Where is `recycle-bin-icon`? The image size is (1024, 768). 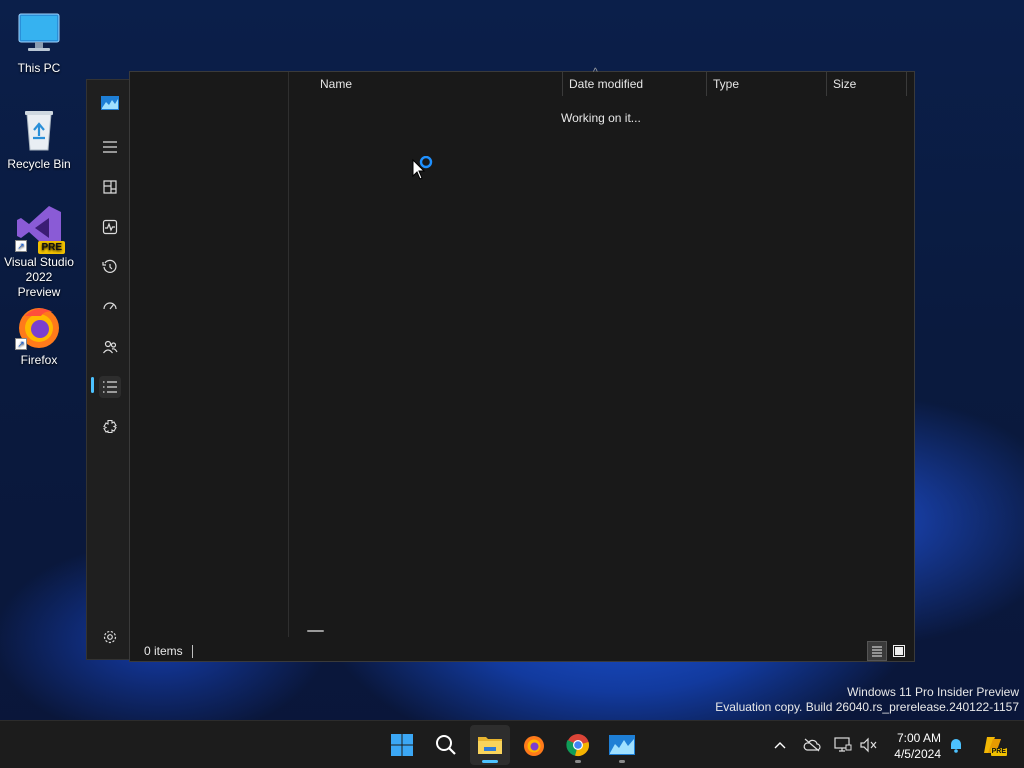 recycle-bin-icon is located at coordinates (39, 130).